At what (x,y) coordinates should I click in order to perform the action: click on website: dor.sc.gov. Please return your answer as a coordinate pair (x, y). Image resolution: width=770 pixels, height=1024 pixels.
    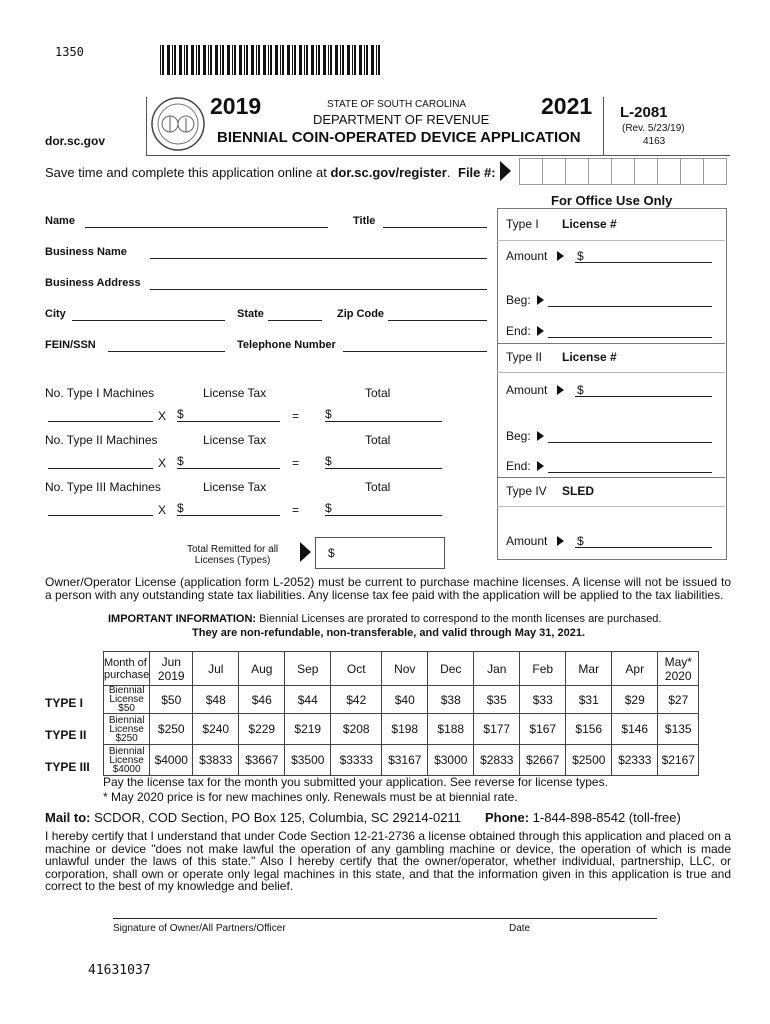
    Looking at the image, I should click on (75, 141).